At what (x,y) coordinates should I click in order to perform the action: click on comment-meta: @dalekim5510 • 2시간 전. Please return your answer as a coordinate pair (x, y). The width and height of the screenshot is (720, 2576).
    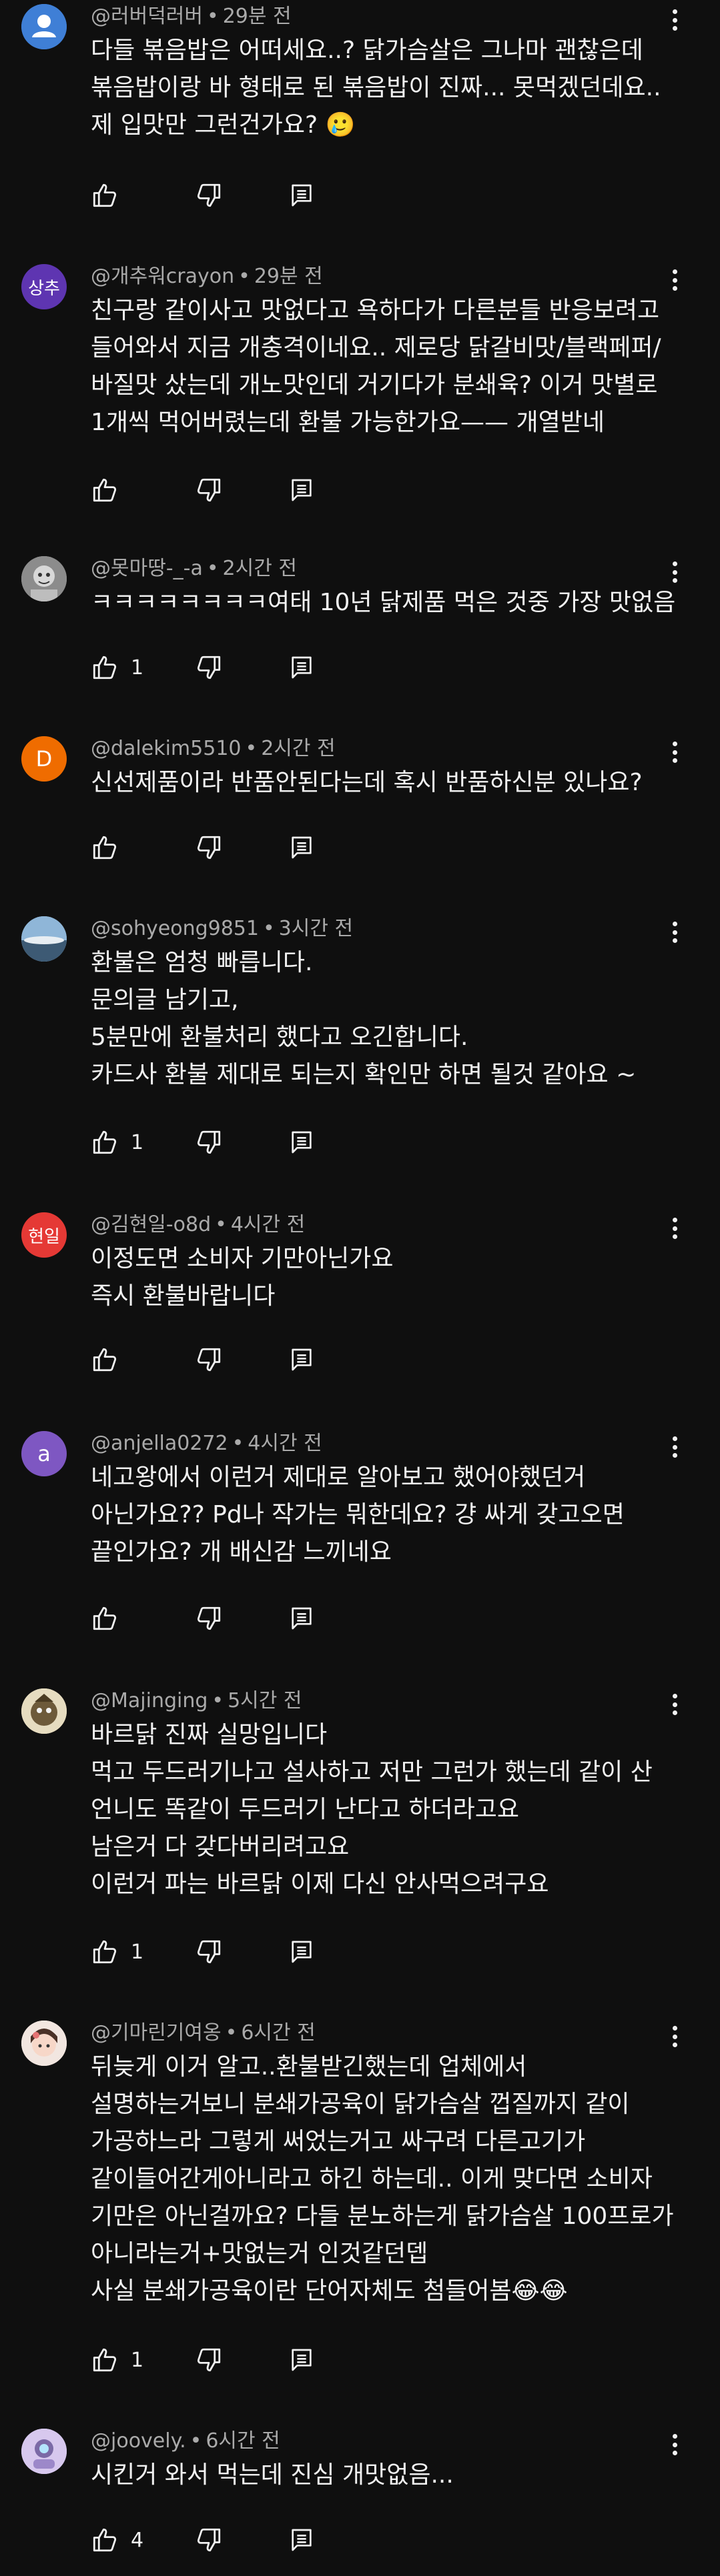
    Looking at the image, I should click on (213, 748).